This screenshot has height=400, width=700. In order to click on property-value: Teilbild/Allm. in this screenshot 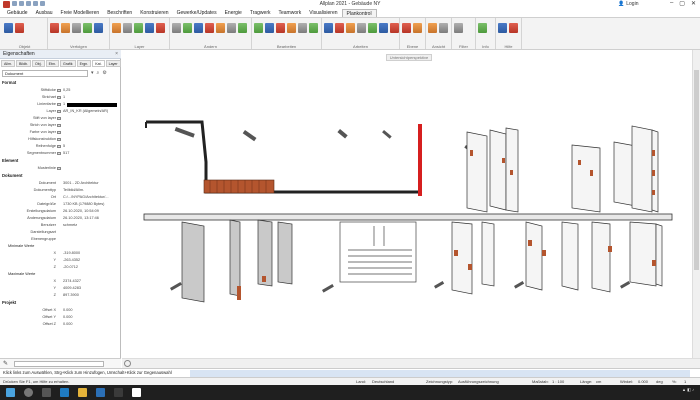, I will do `click(73, 190)`.